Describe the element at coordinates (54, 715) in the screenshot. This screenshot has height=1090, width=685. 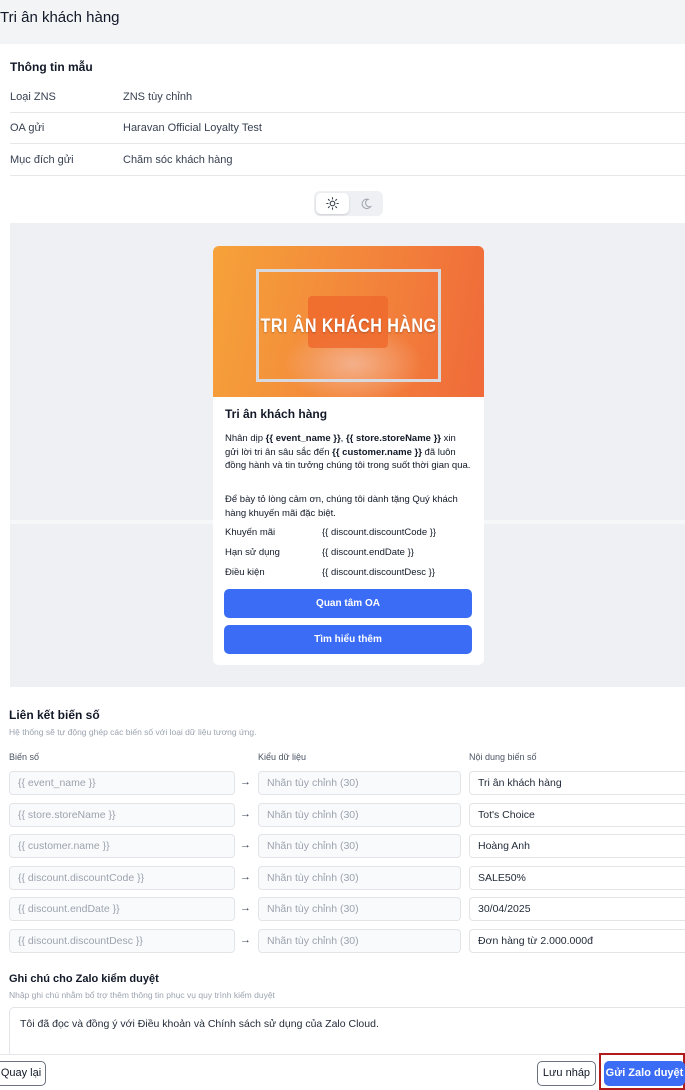
I see `variable-link-title: Liên kết biến số` at that location.